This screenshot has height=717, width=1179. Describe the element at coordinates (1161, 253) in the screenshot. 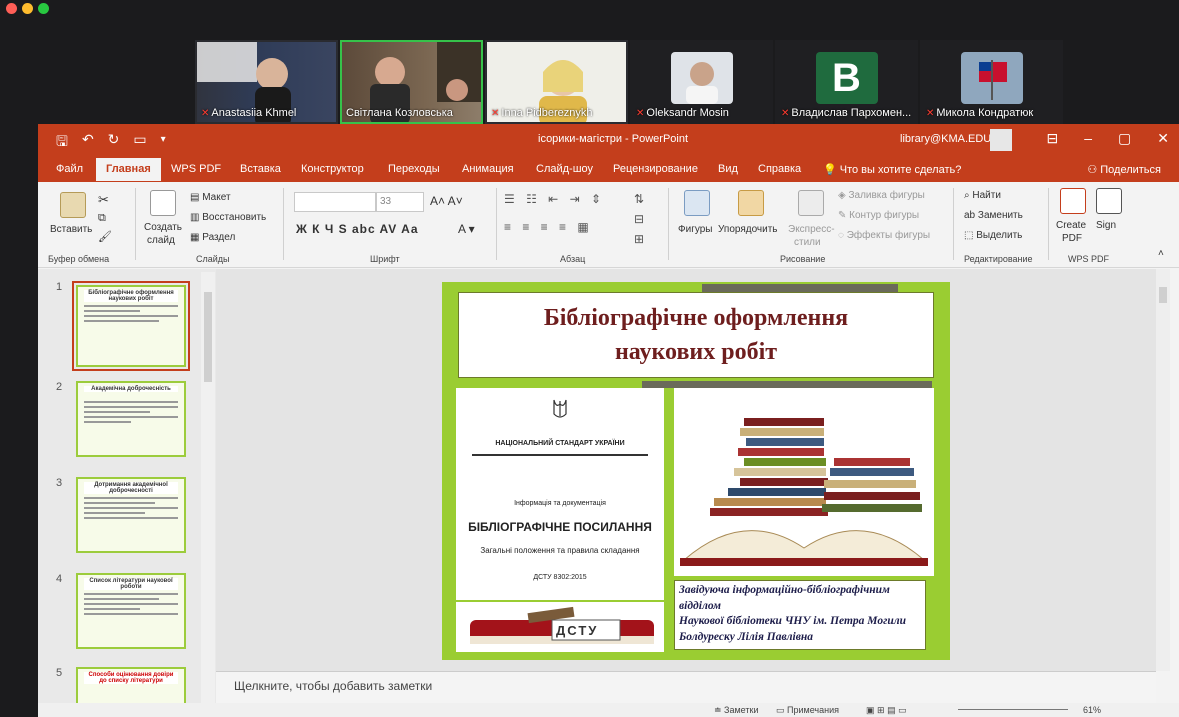

I see `collapse-ribbon-icon: ˄` at that location.